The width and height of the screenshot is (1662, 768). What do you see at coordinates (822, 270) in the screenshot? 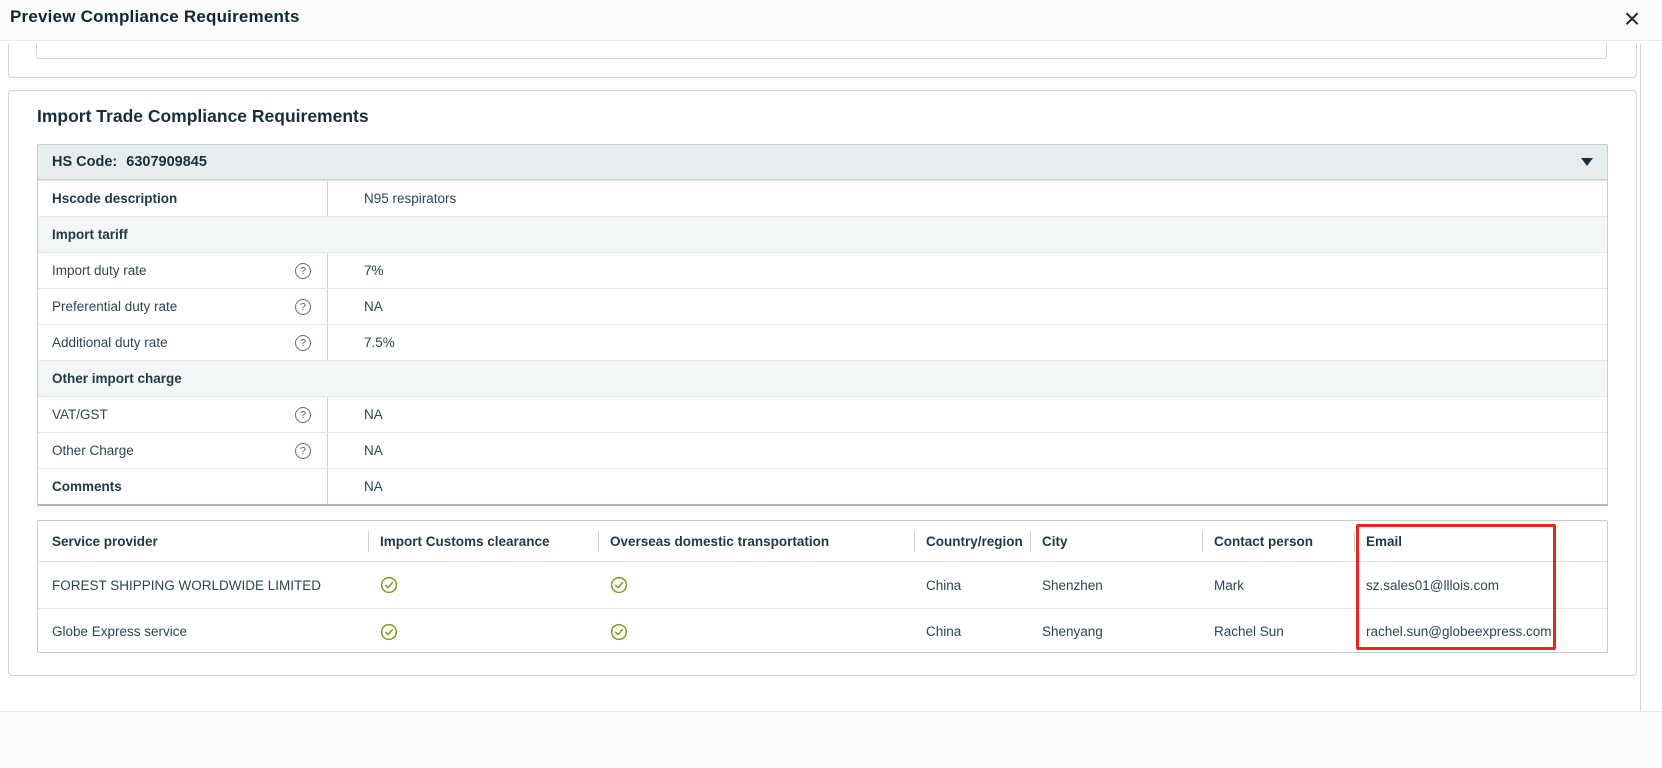
I see `table-row: Import duty rate ? 7%` at bounding box center [822, 270].